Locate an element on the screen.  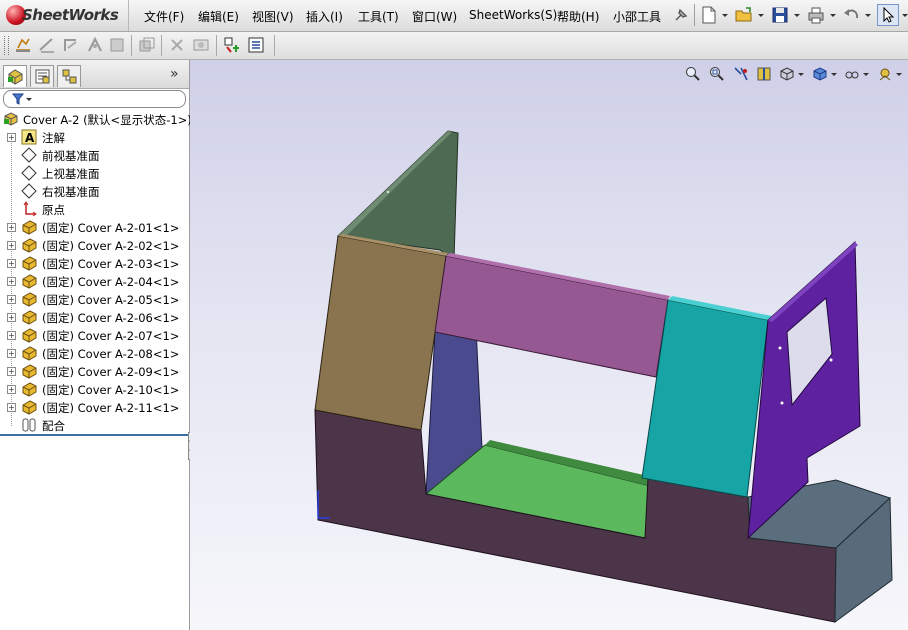
toolbar-grip is located at coordinates (6, 45).